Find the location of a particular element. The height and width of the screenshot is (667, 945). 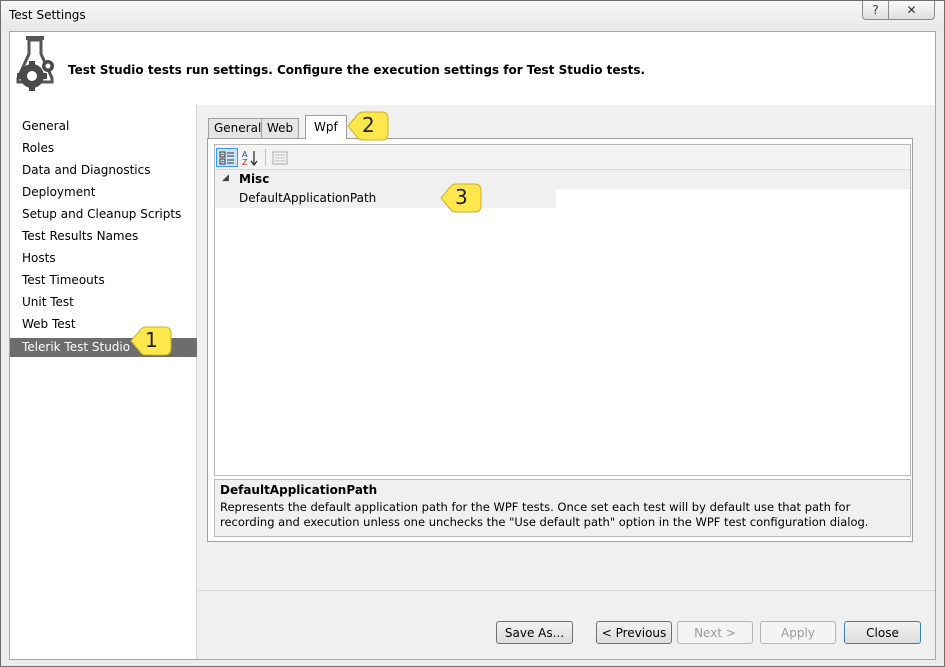

property-name: DefaultApplicationPath is located at coordinates (308, 198).